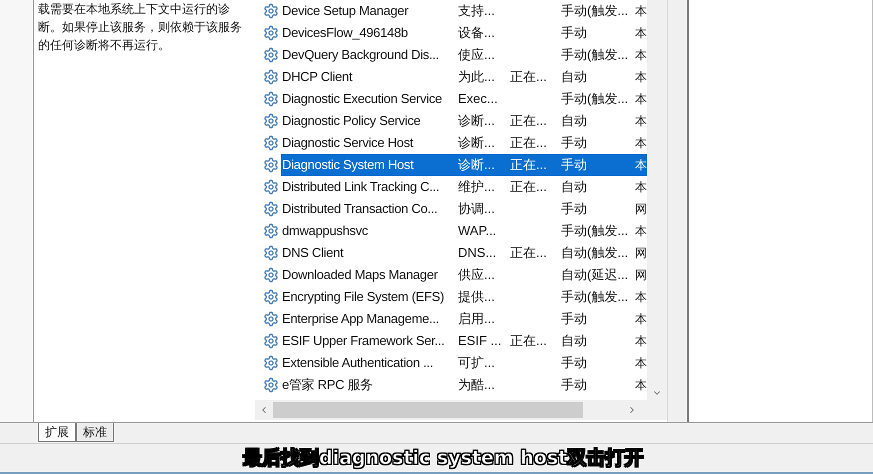 The height and width of the screenshot is (474, 873). I want to click on service-name: Diagnostic System Host, so click(348, 164).